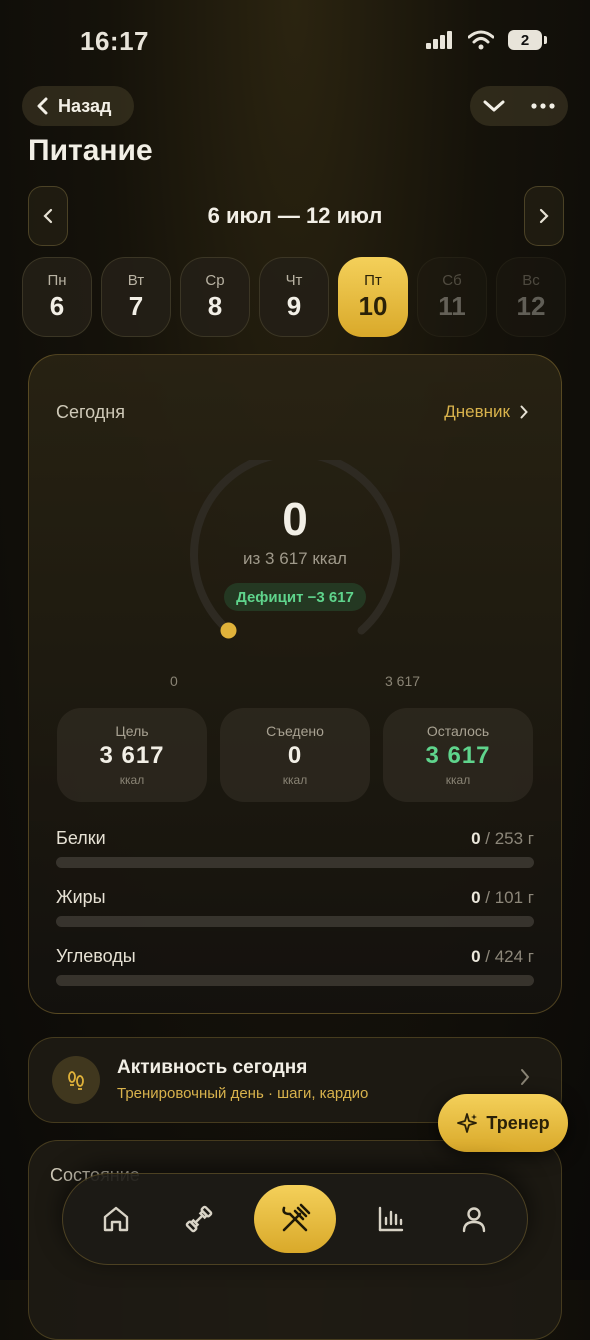 This screenshot has width=590, height=1340. I want to click on kcal-goal-text: из 3 617 ккал, so click(295, 558).